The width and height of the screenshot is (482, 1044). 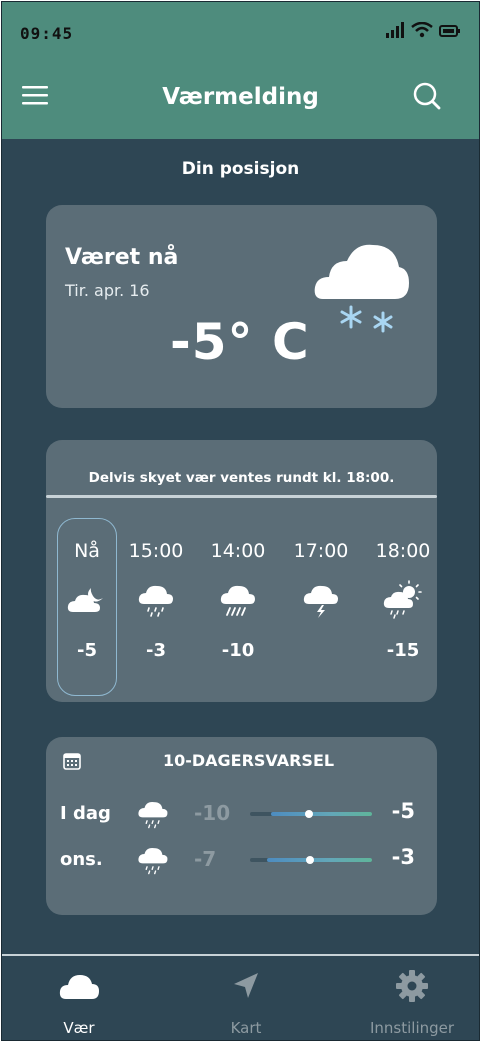 What do you see at coordinates (241, 817) in the screenshot?
I see `forecast-row: I dag -10 -5` at bounding box center [241, 817].